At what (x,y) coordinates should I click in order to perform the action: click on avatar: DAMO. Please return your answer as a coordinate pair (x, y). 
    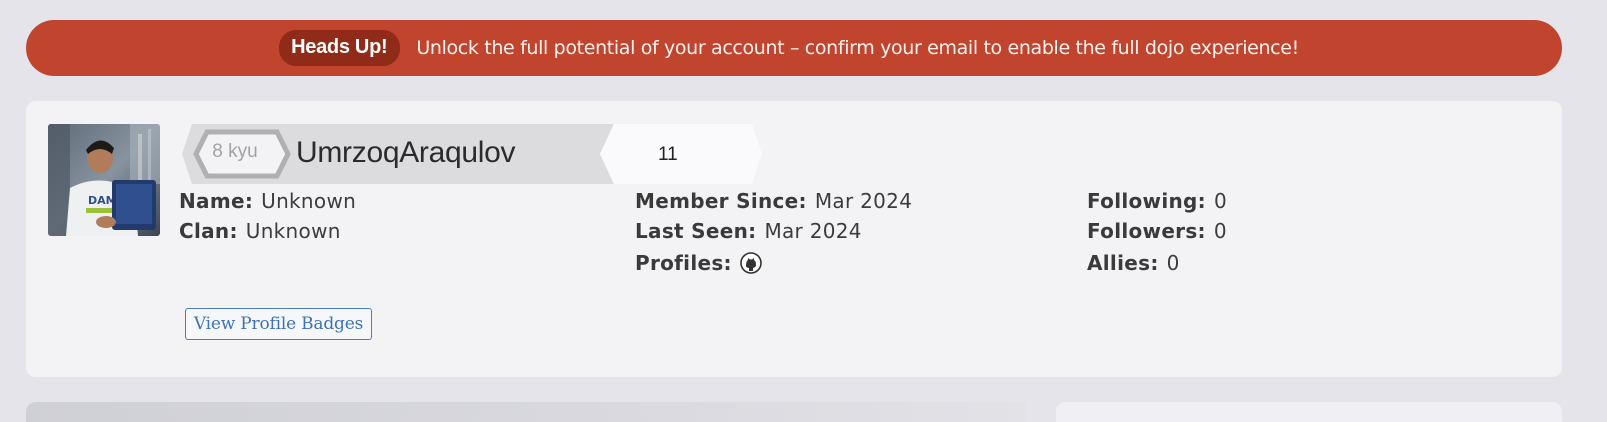
    Looking at the image, I should click on (104, 180).